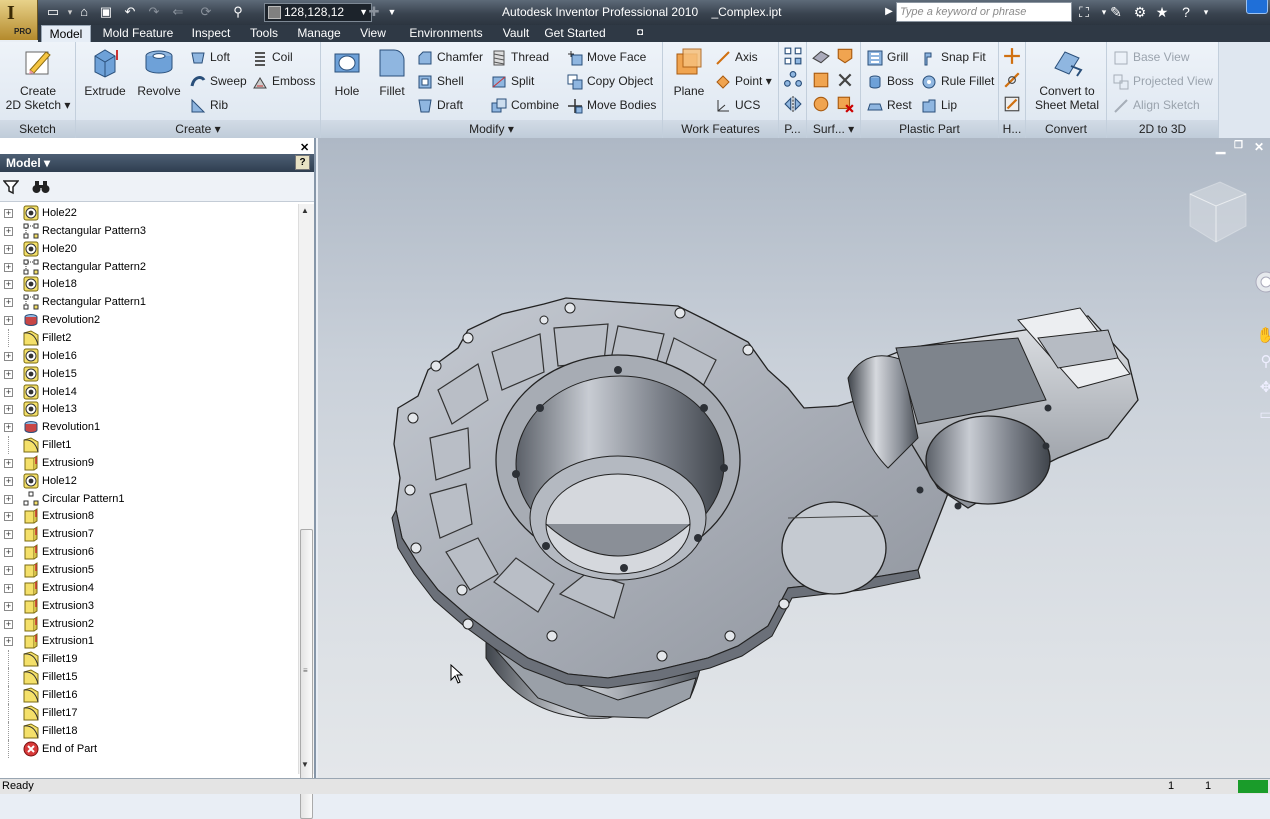  Describe the element at coordinates (149, 641) in the screenshot. I see `browser-node: + Extrusion1` at that location.